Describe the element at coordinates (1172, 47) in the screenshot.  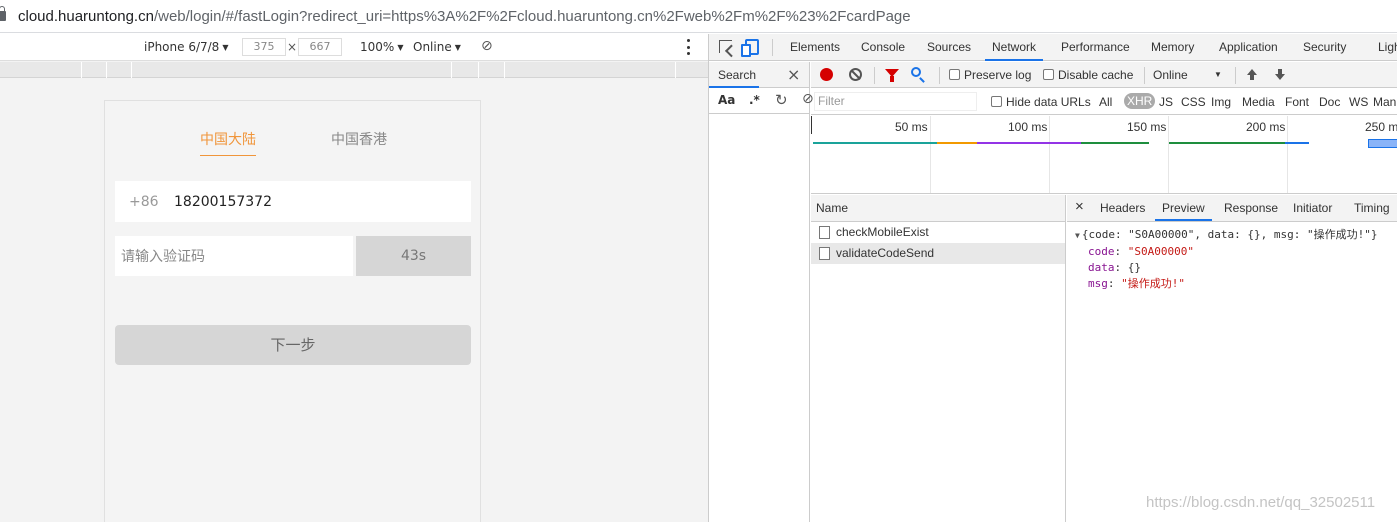
I see `tab-memory: Memory` at that location.